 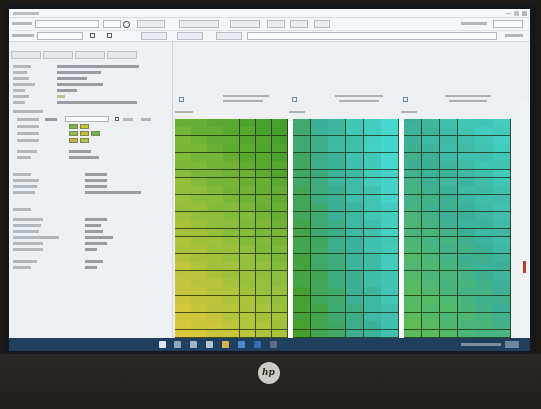 I want to click on options-label, so click(x=514, y=35).